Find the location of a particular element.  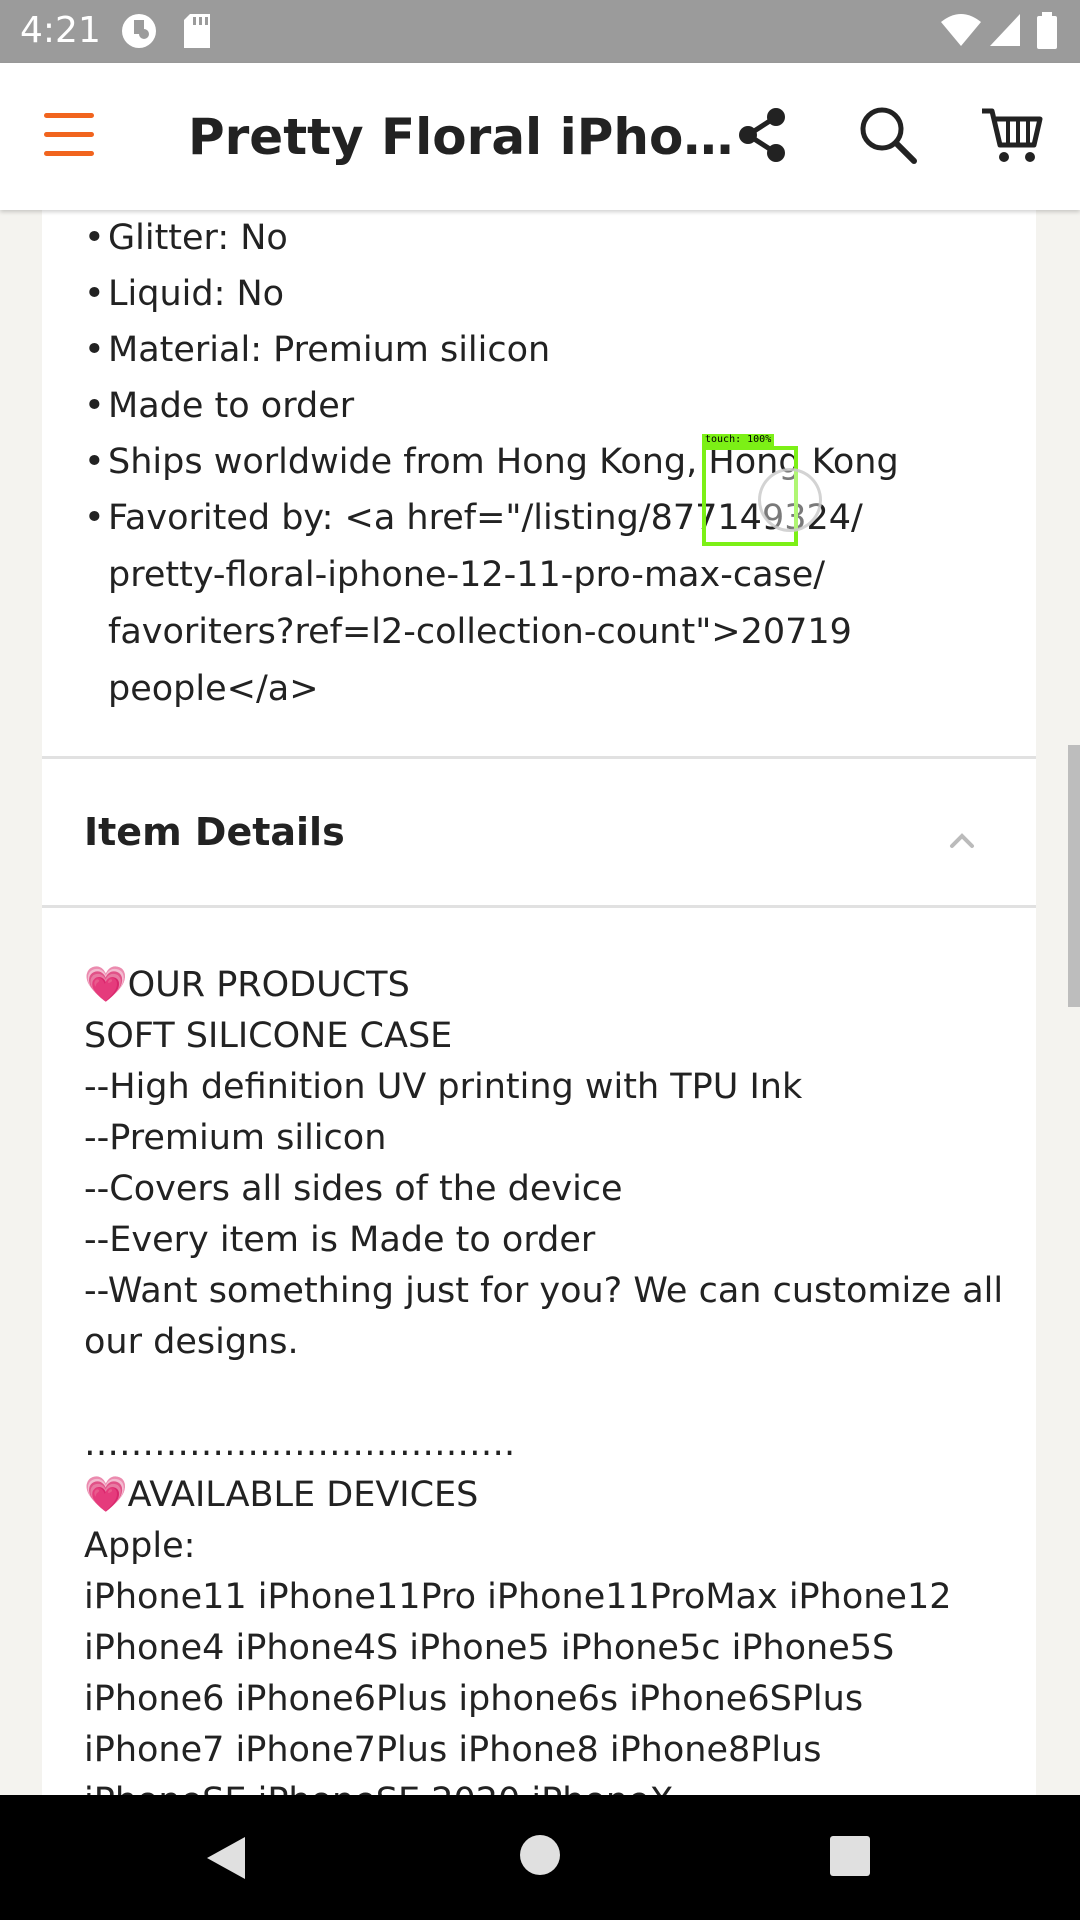

item-details-header: Item Details is located at coordinates (214, 832).